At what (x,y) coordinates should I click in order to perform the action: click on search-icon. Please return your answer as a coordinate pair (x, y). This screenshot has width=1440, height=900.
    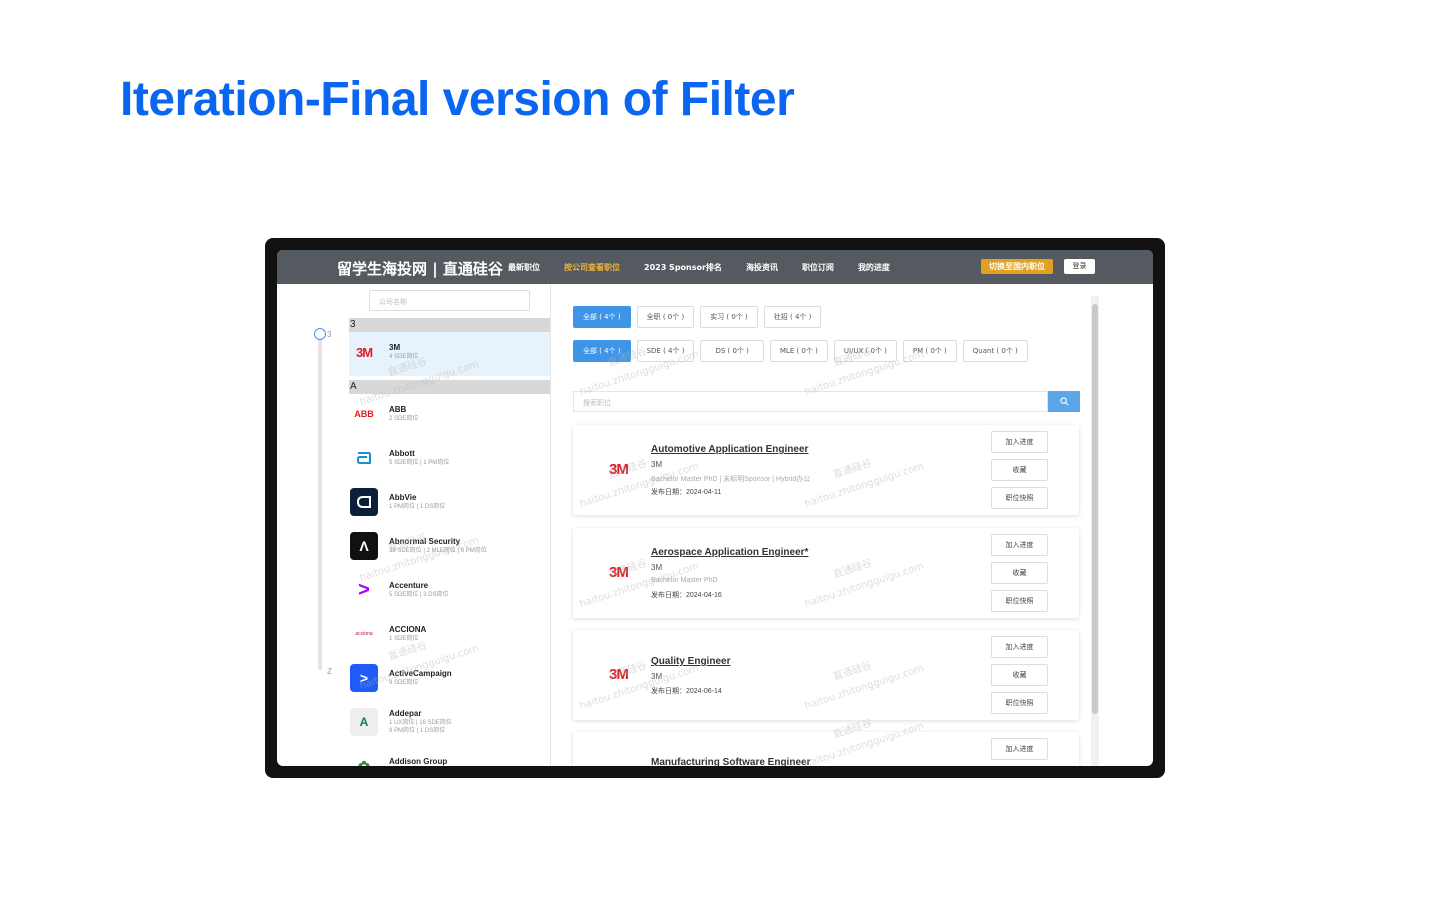
    Looking at the image, I should click on (1063, 401).